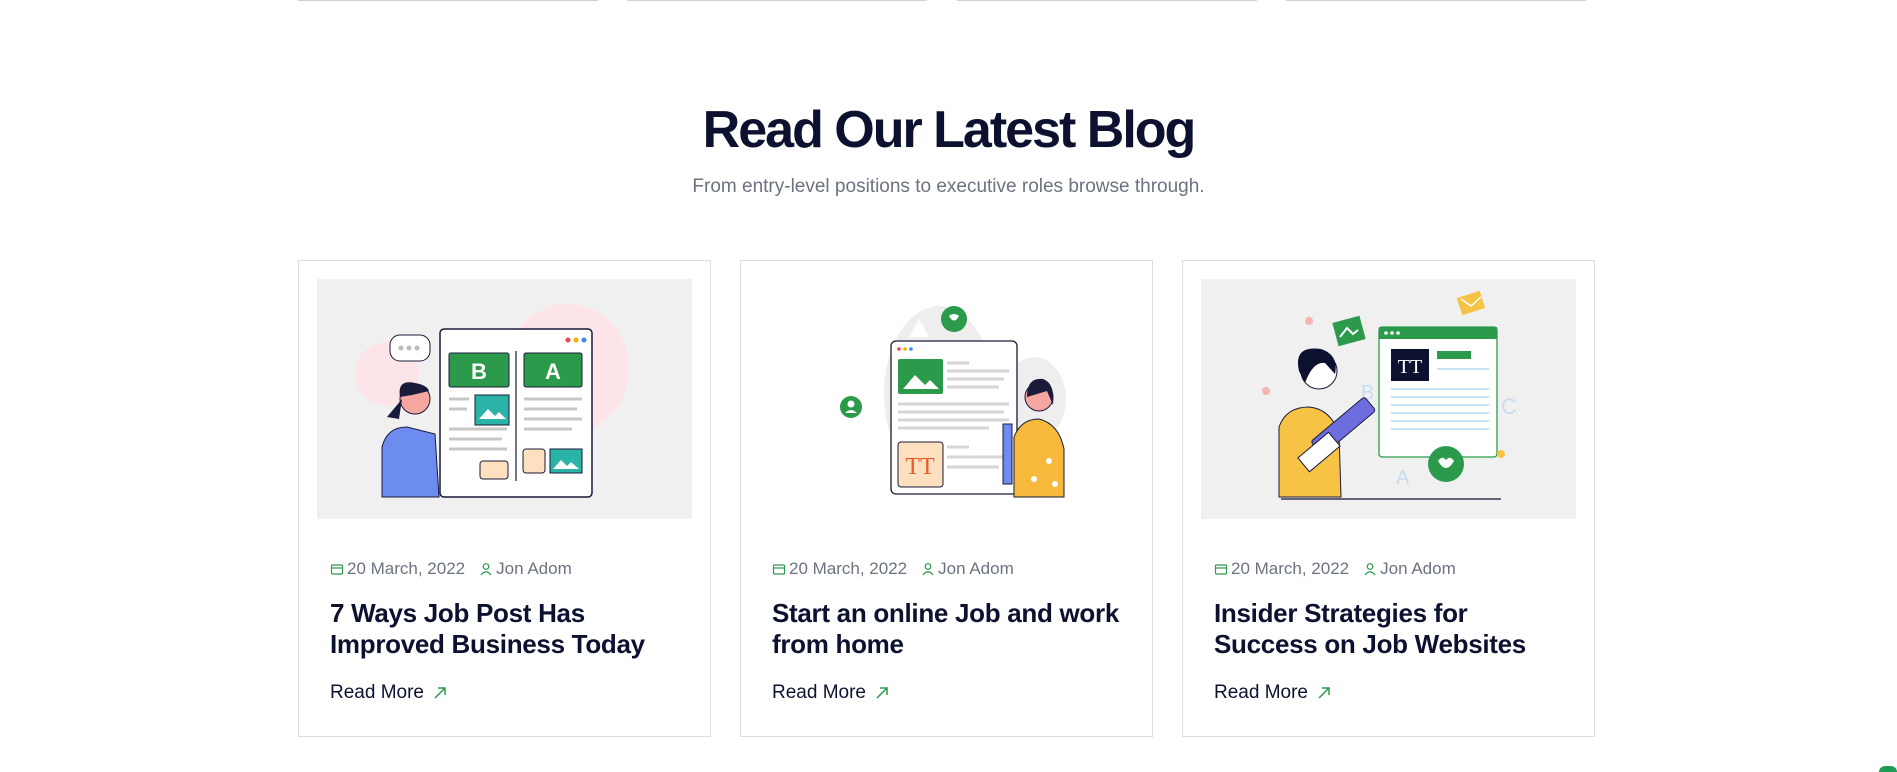 This screenshot has width=1897, height=772. I want to click on svg-text: B, so click(479, 371).